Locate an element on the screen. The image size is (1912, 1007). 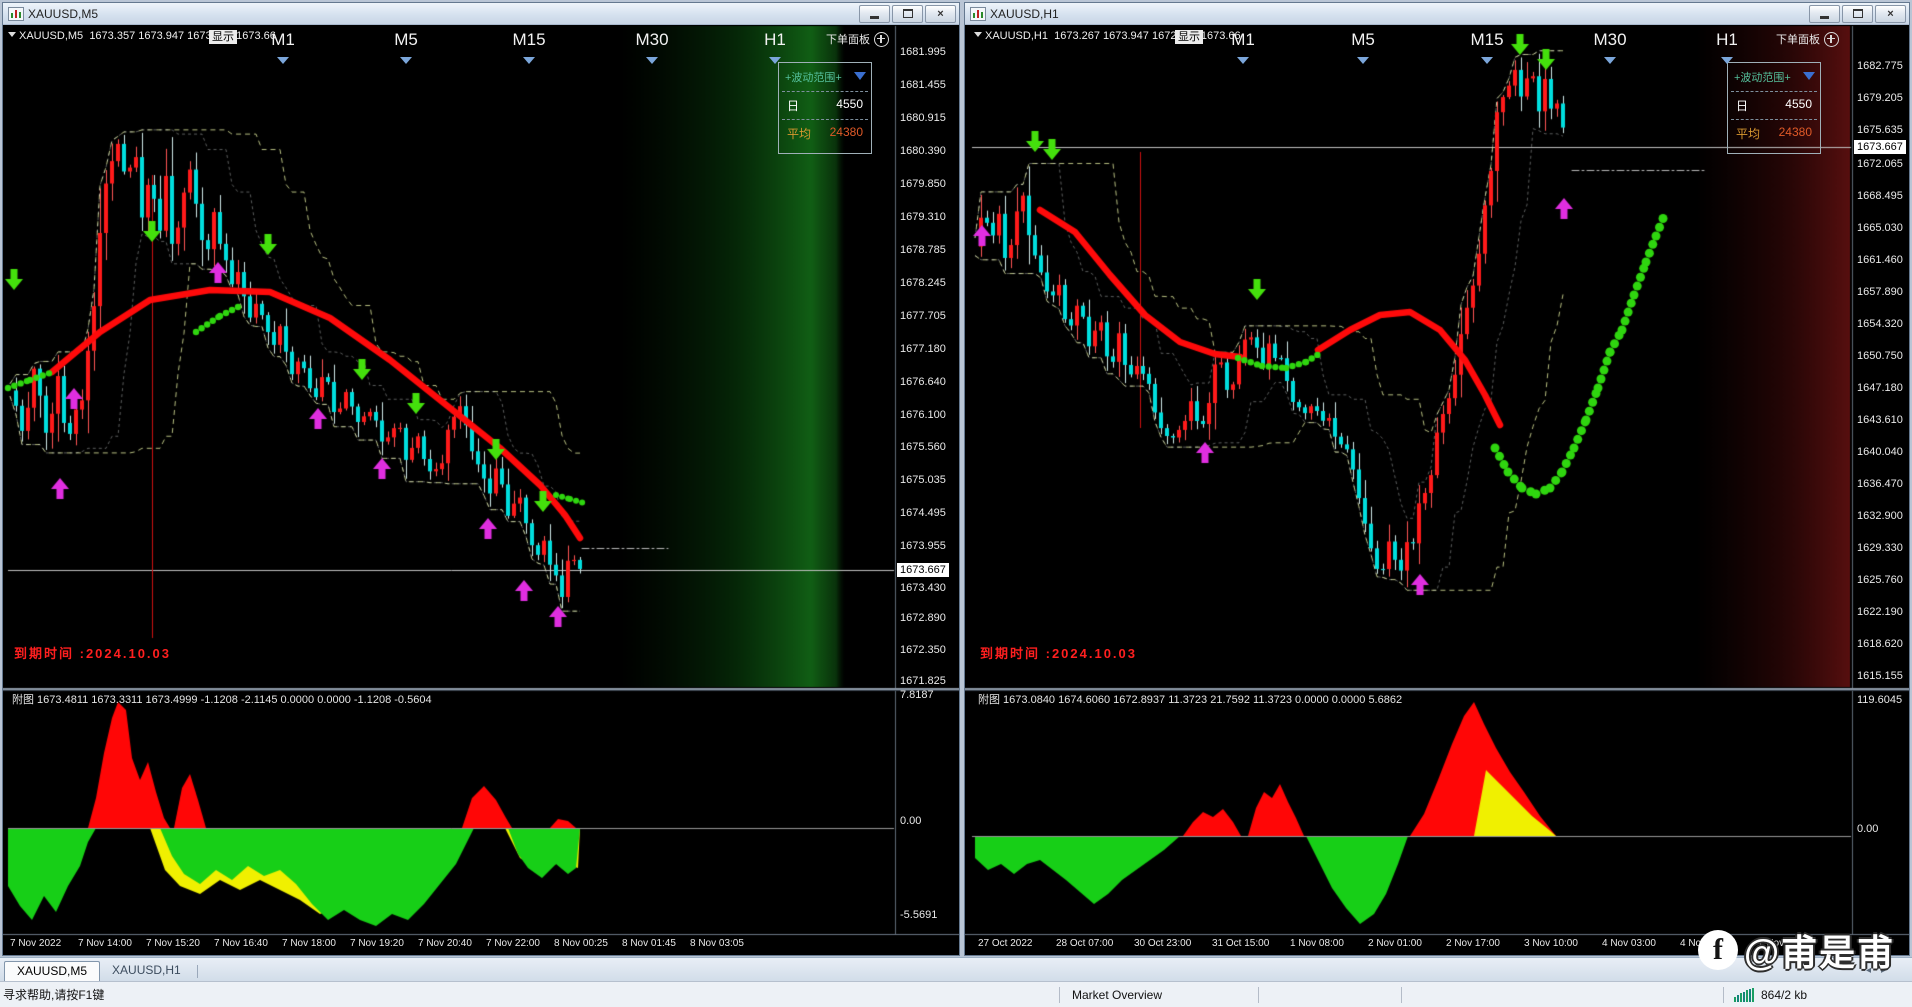
window-titlebar: XAUUSD,H1 × is located at coordinates (1437, 14).